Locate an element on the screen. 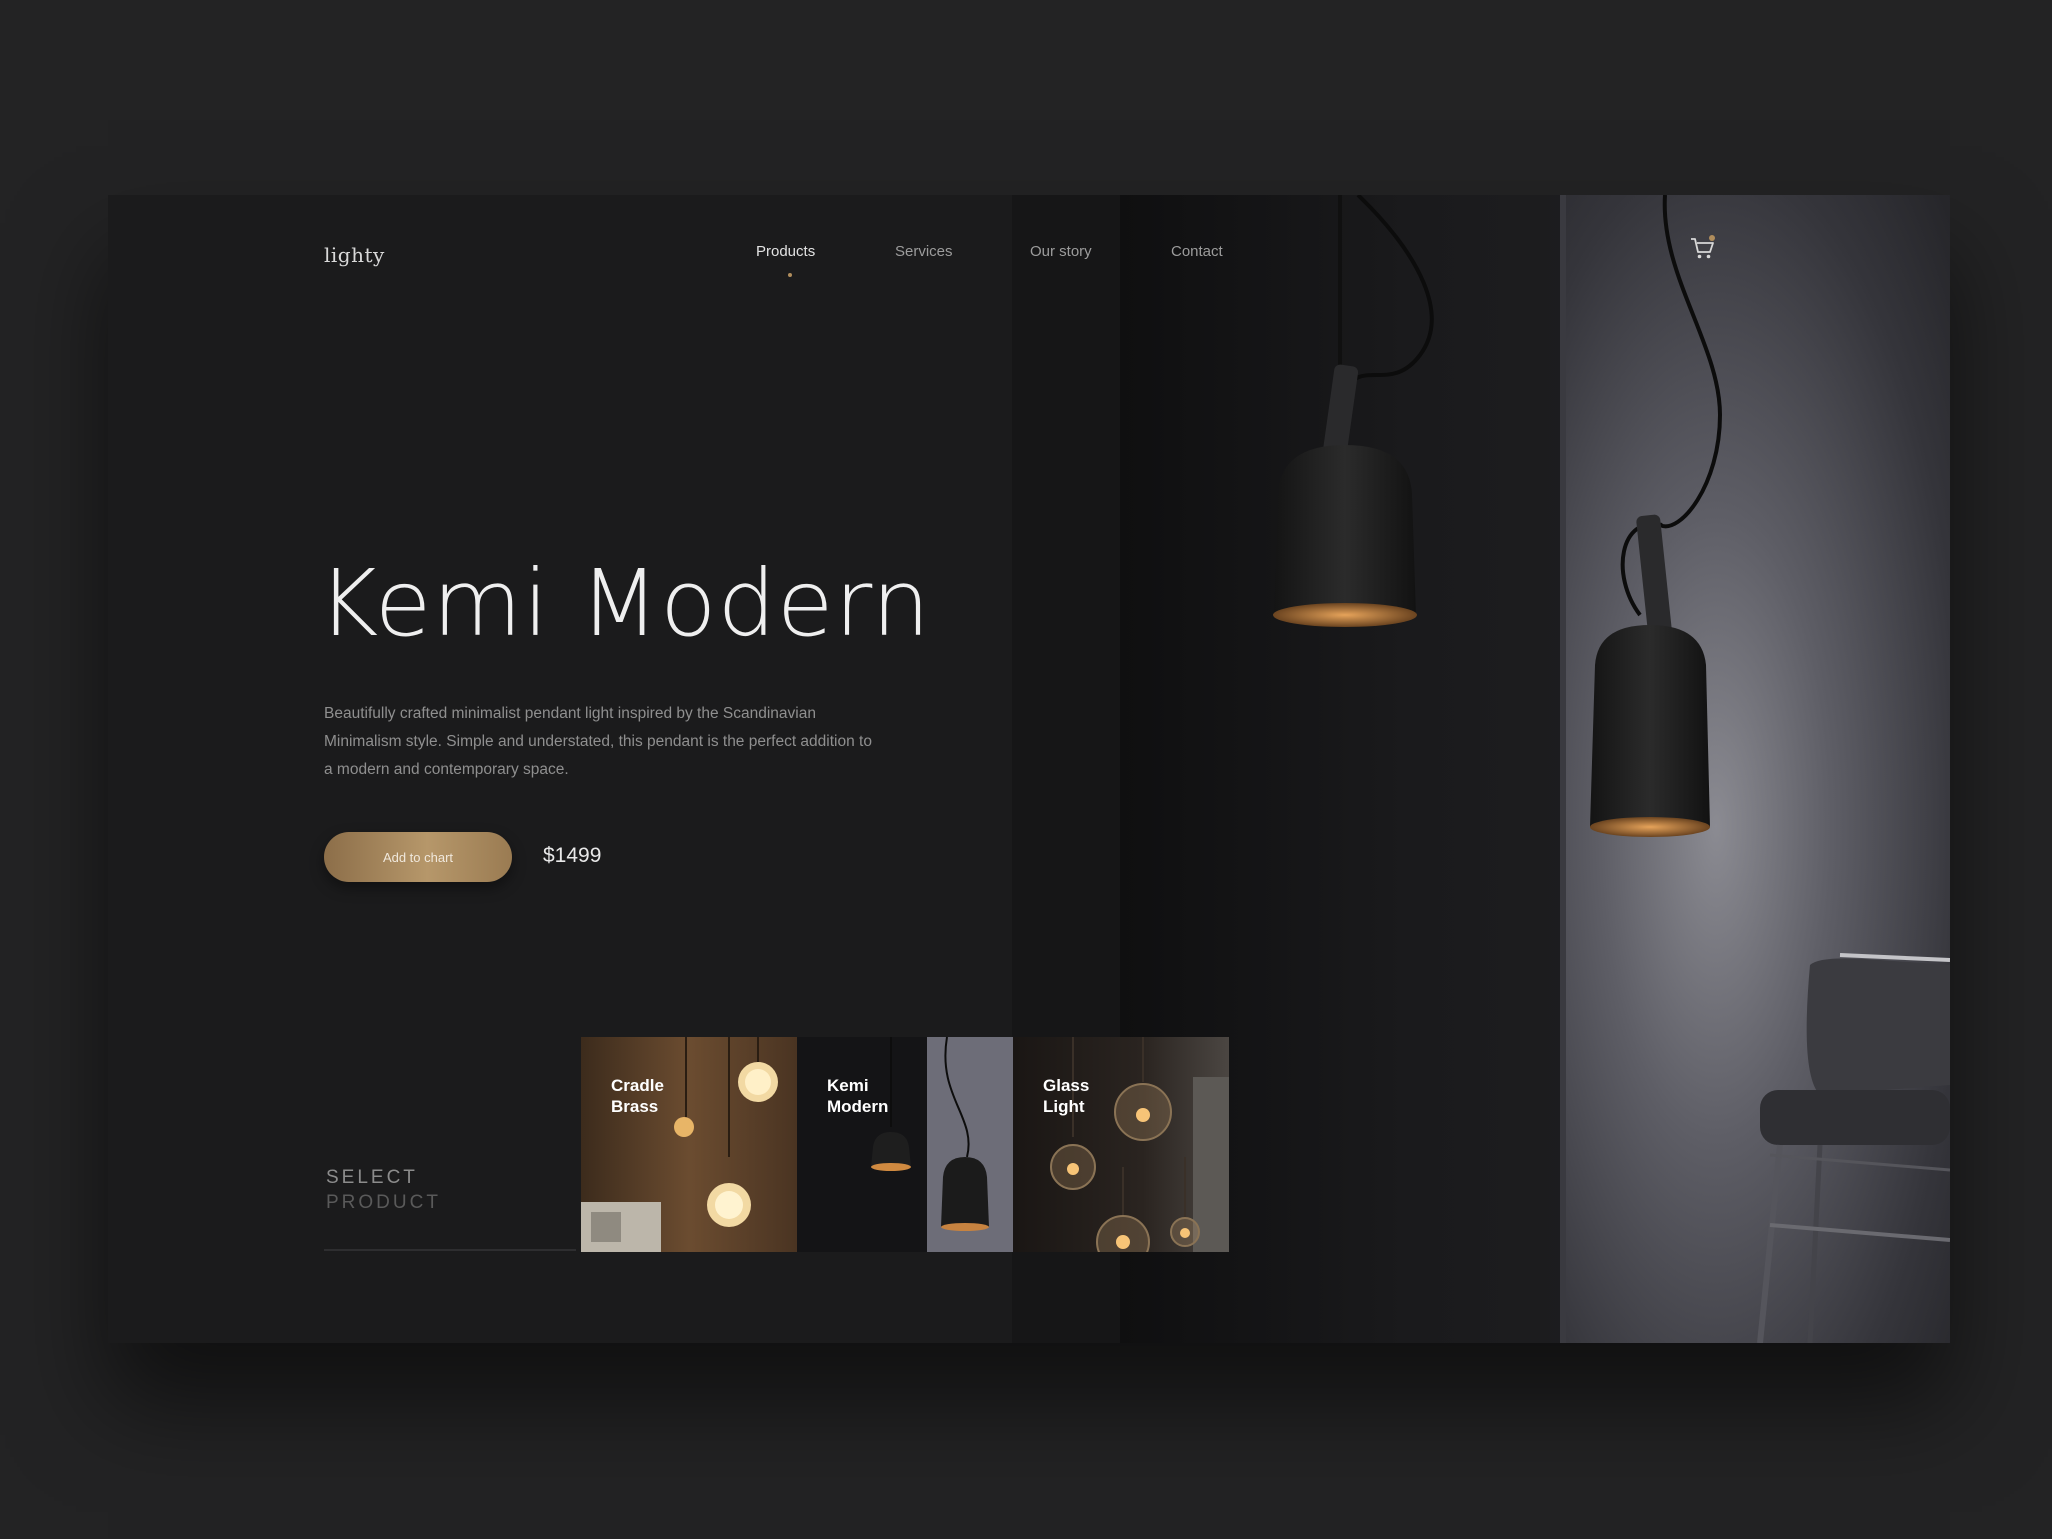 The image size is (2052, 1539). glass-light-image is located at coordinates (1139, 1144).